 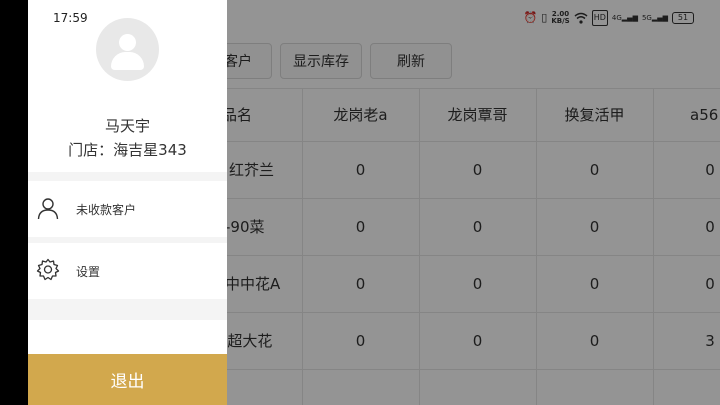 What do you see at coordinates (127, 86) in the screenshot?
I see `drawer-header: 17:59 马天宇 门店：海吉星343` at bounding box center [127, 86].